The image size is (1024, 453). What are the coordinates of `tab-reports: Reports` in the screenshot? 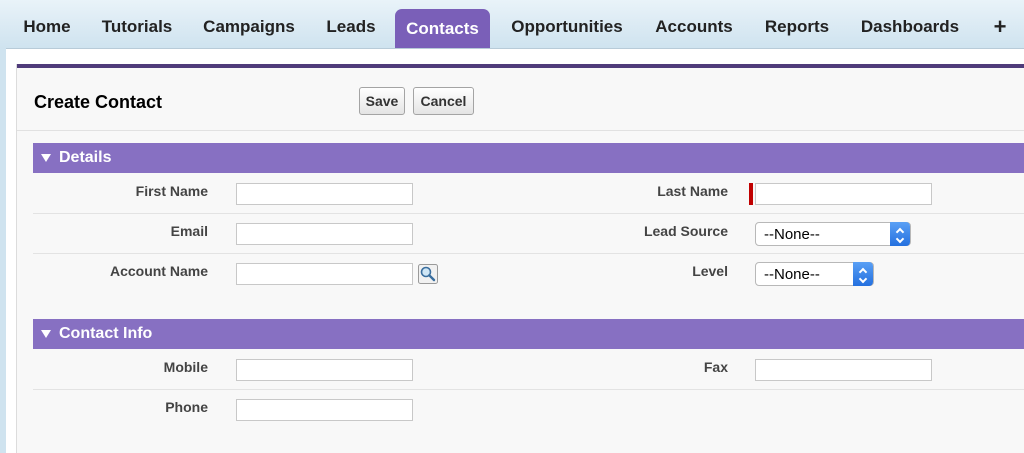 It's located at (797, 27).